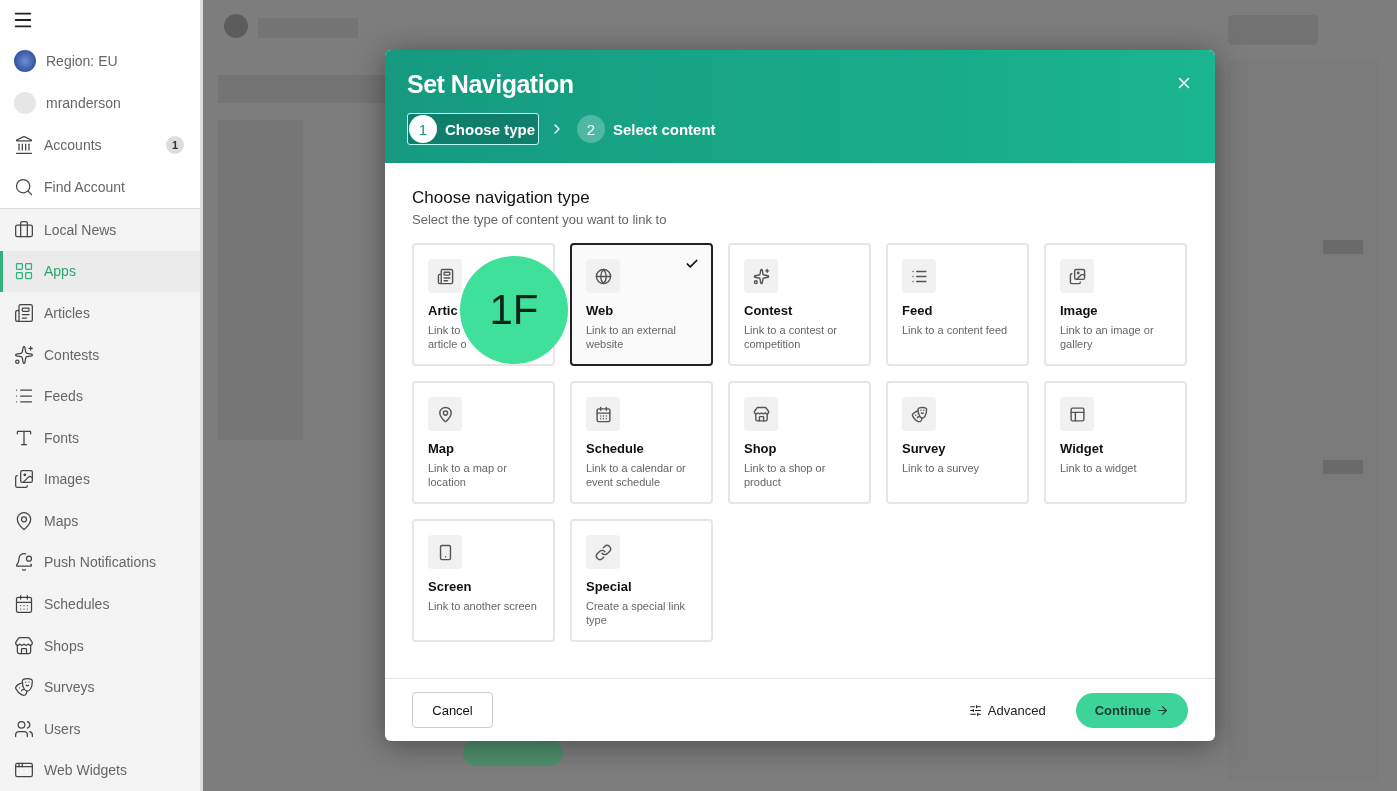 This screenshot has height=791, width=1397. What do you see at coordinates (482, 606) in the screenshot?
I see `card-description: Link to another screen` at bounding box center [482, 606].